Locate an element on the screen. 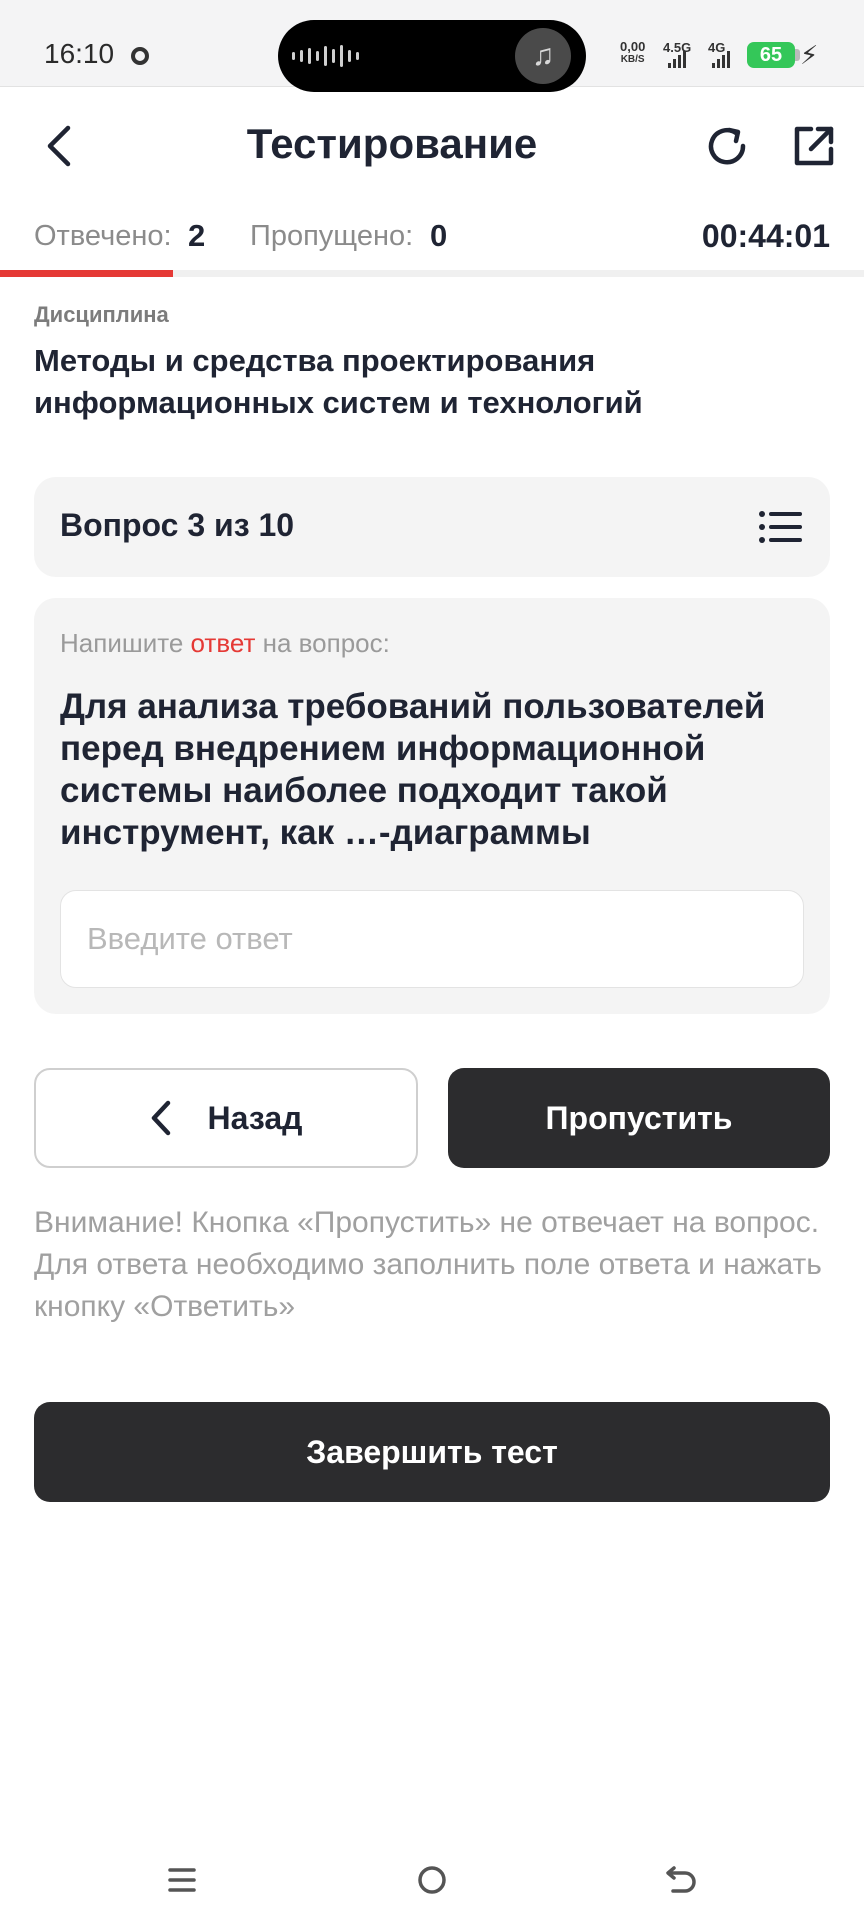 The image size is (864, 1920). page-title: Тестирование is located at coordinates (392, 143).